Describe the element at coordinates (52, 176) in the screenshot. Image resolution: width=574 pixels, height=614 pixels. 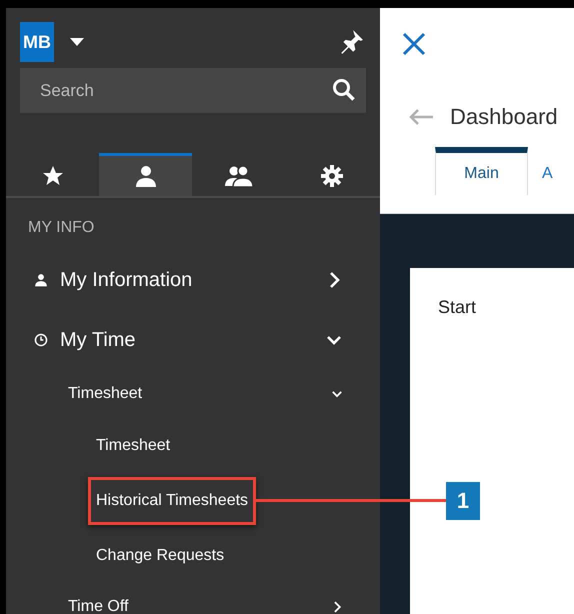
I see `star-icon` at that location.